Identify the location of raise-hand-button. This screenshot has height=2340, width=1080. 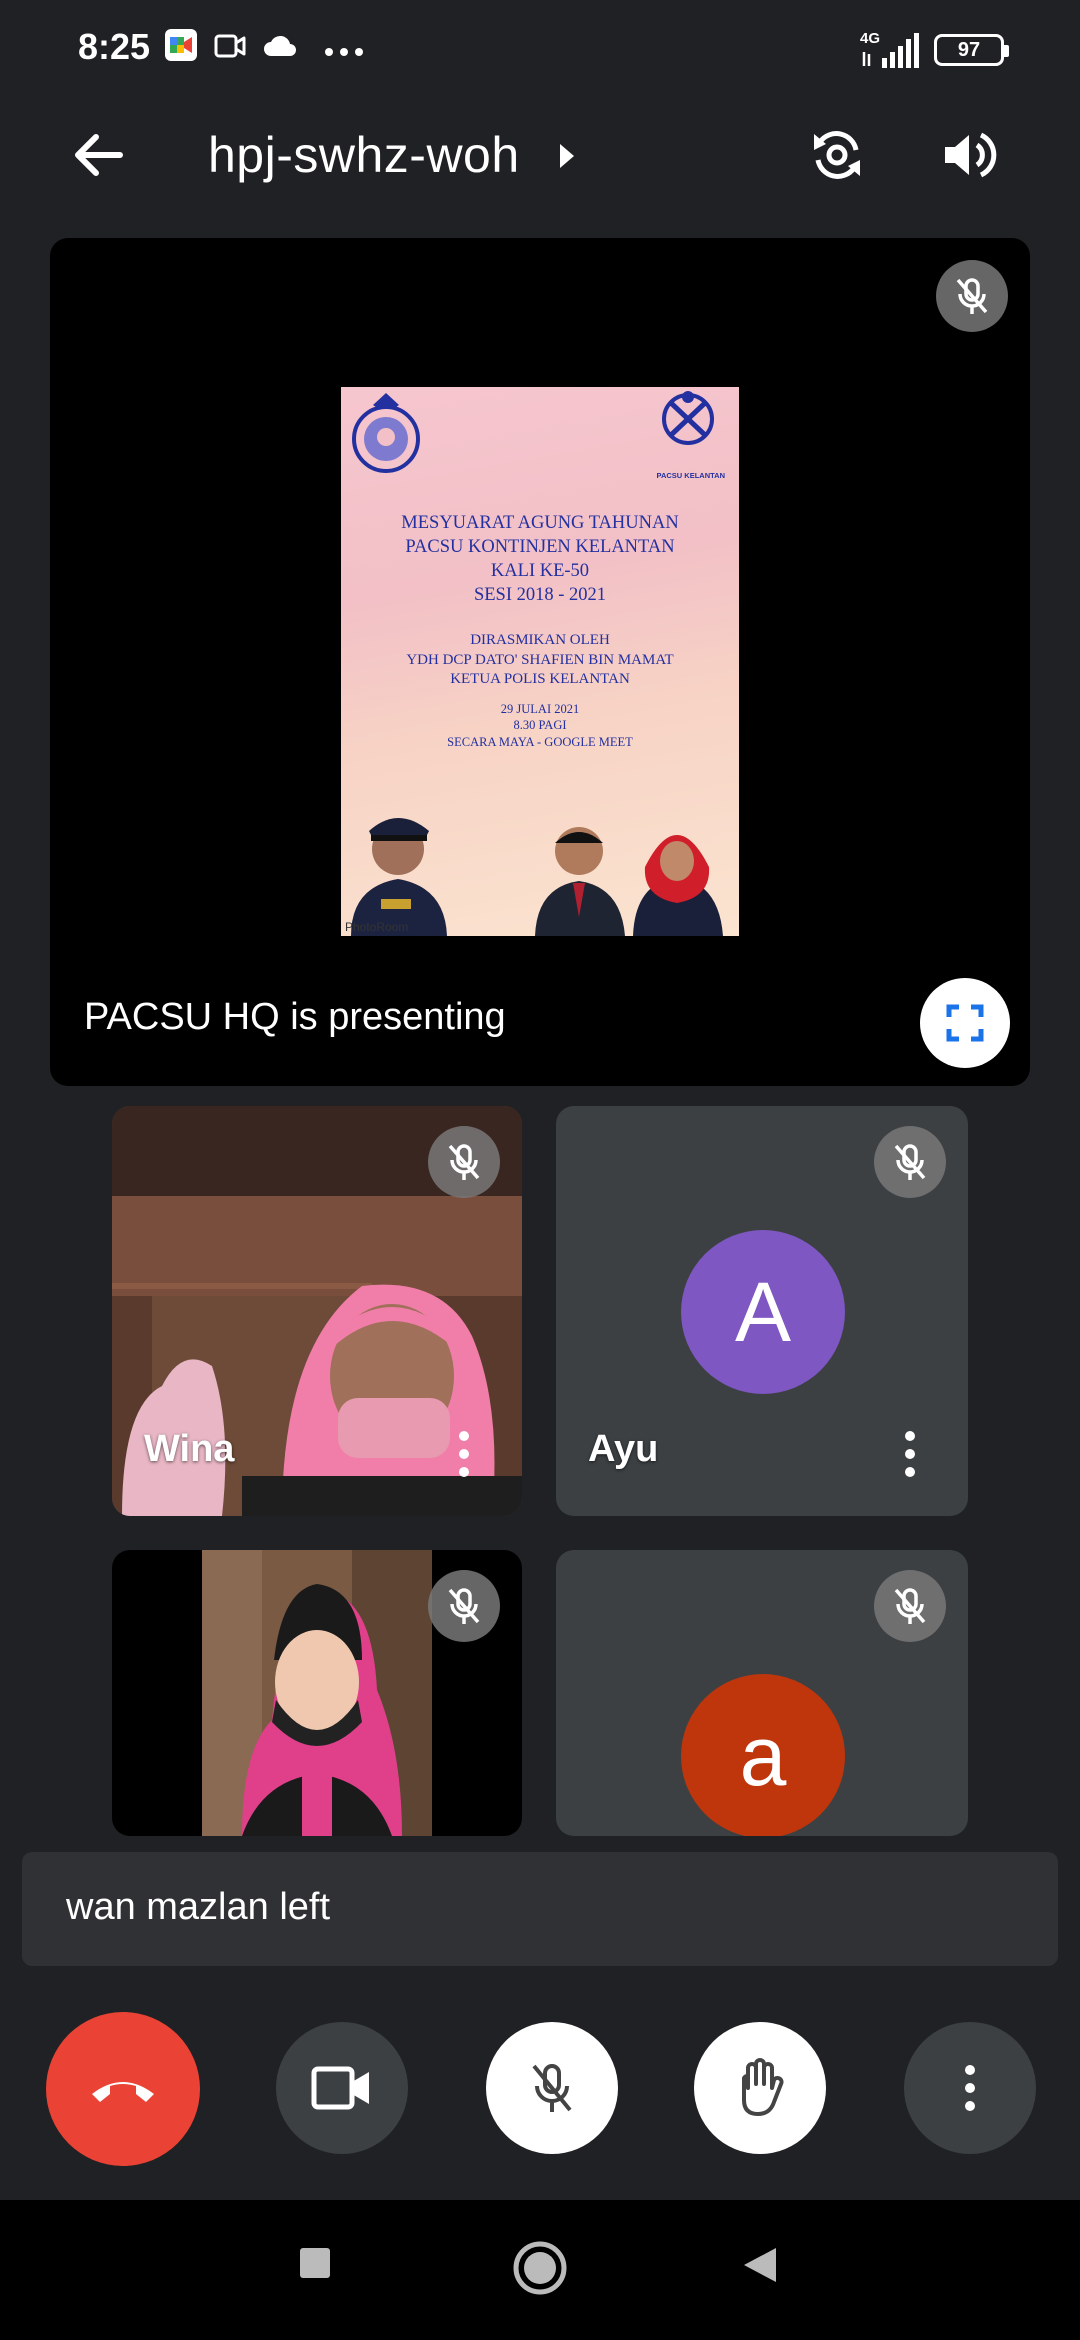
(760, 2088).